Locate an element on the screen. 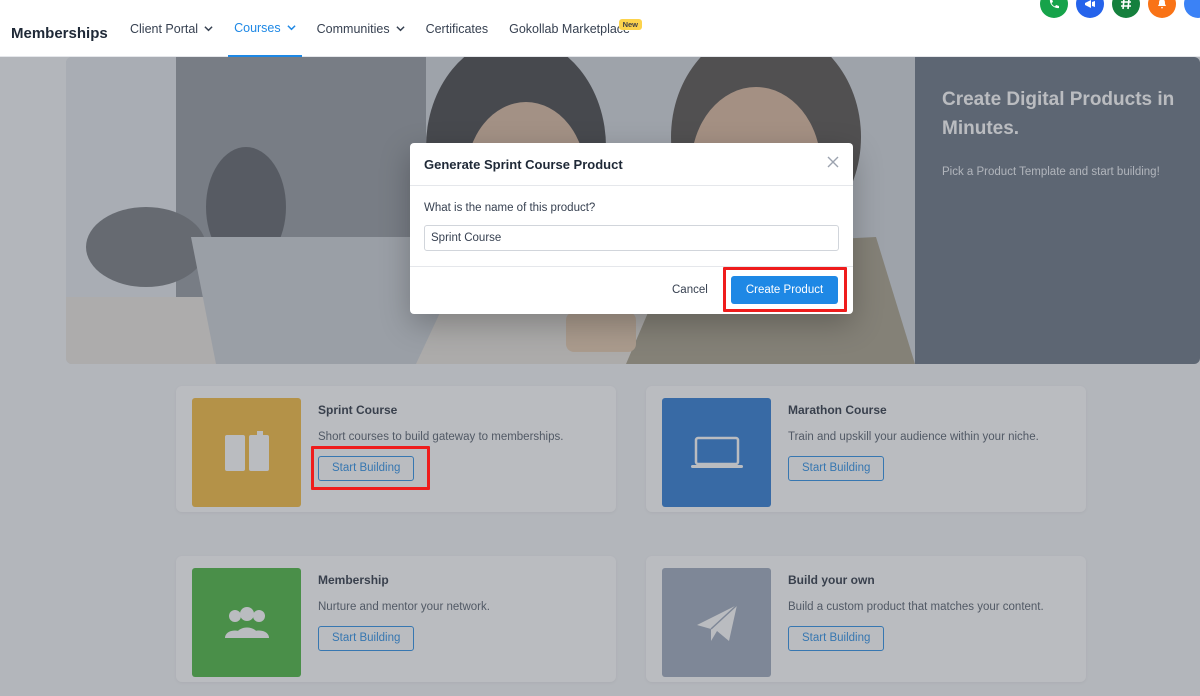  nav-courses: Courses is located at coordinates (265, 28).